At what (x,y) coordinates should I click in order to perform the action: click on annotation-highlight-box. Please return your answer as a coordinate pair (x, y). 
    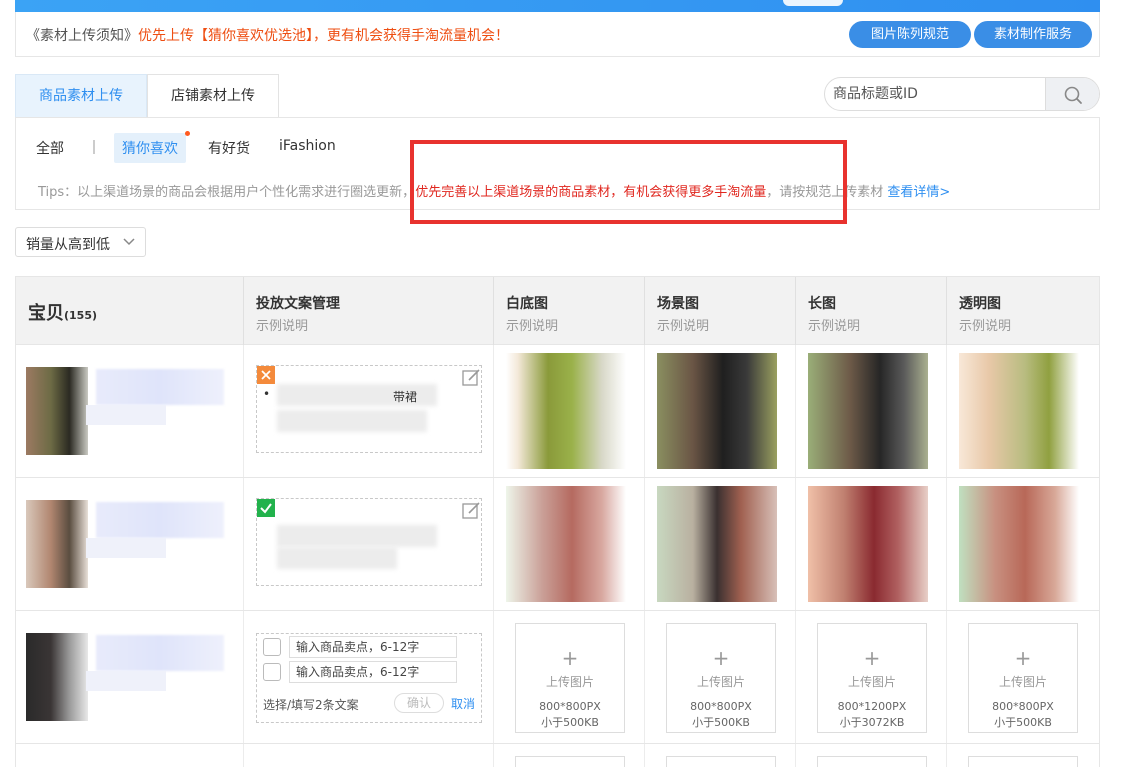
    Looking at the image, I should click on (628, 182).